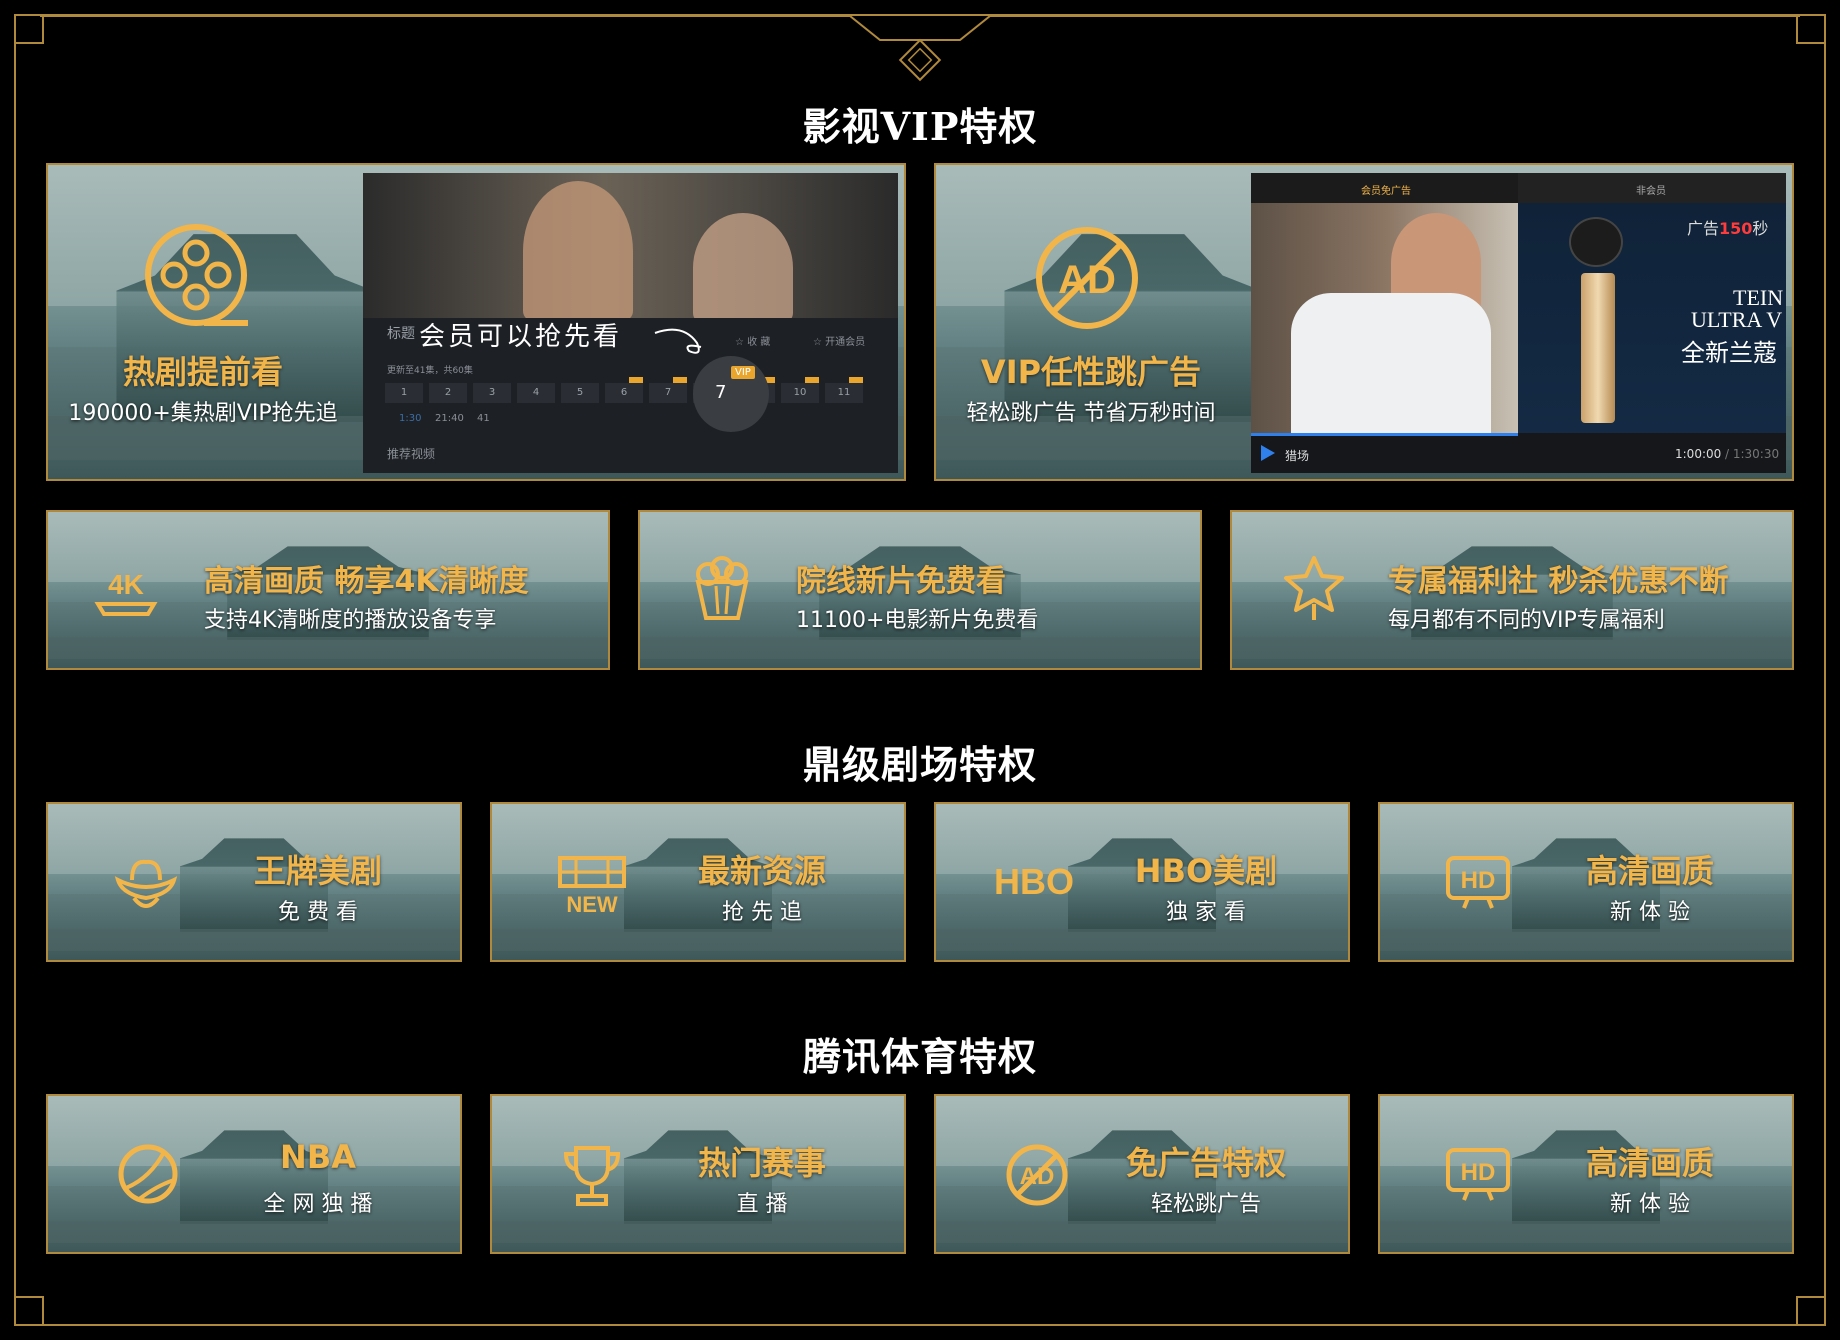 The height and width of the screenshot is (1340, 1840). What do you see at coordinates (366, 581) in the screenshot?
I see `card-title: 高清画质 畅享4K清晰度` at bounding box center [366, 581].